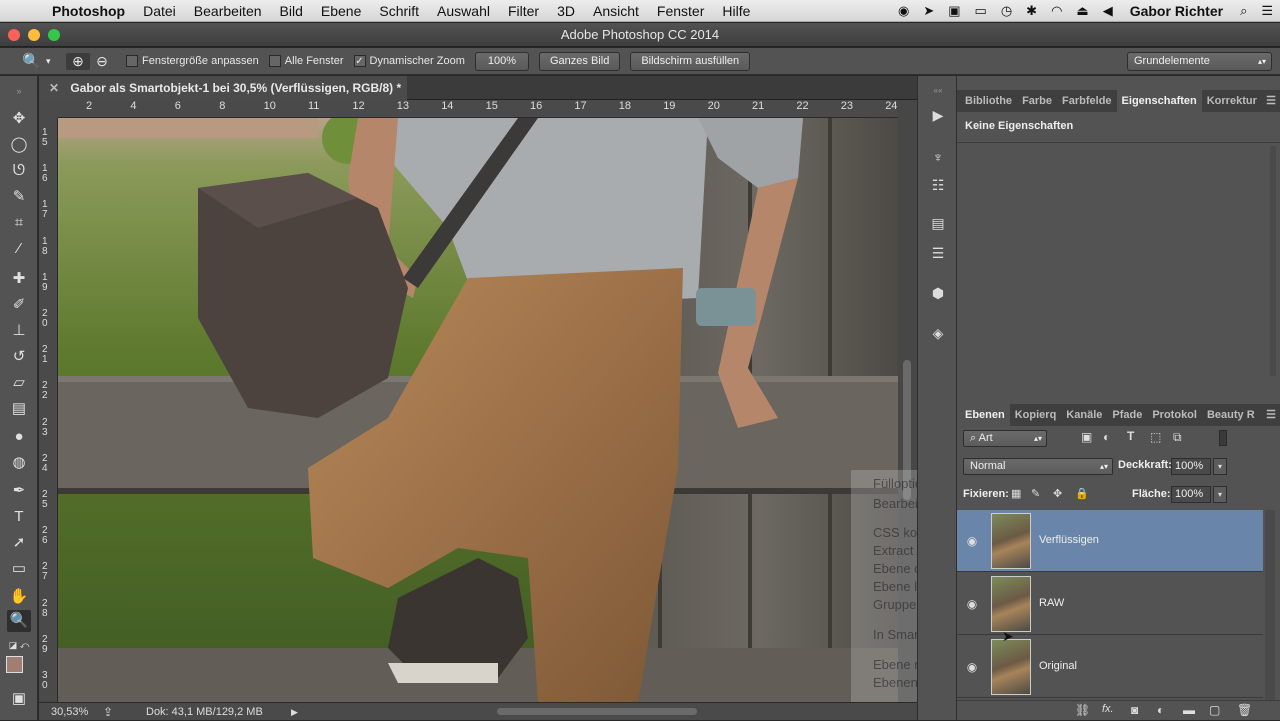 This screenshot has height=721, width=1280. Describe the element at coordinates (53, 61) in the screenshot. I see `preset-dropdown-icon: ▾` at that location.